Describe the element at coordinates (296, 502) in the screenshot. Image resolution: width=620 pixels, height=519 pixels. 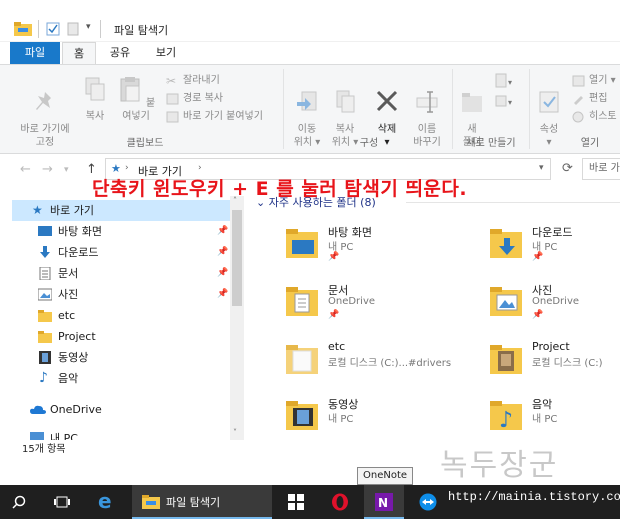
I see `taskbar-store` at that location.